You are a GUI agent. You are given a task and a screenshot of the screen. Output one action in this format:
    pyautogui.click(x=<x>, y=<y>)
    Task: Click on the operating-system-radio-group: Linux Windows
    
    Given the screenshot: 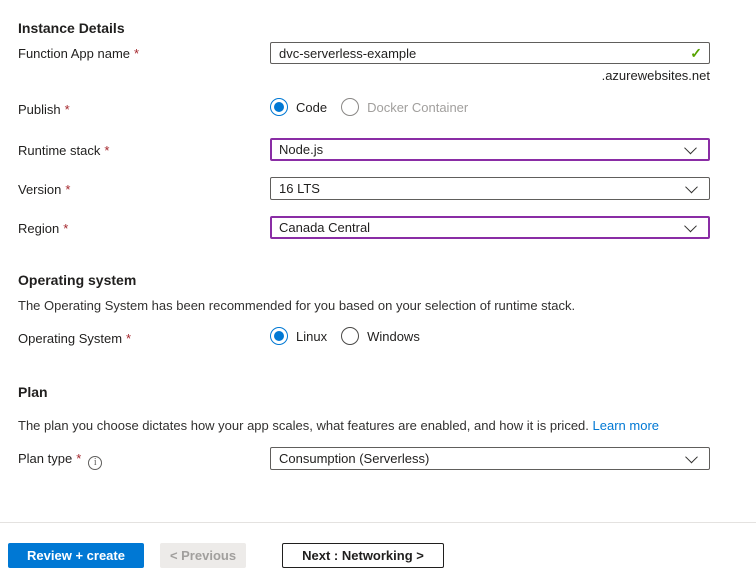 What is the action you would take?
    pyautogui.click(x=490, y=336)
    